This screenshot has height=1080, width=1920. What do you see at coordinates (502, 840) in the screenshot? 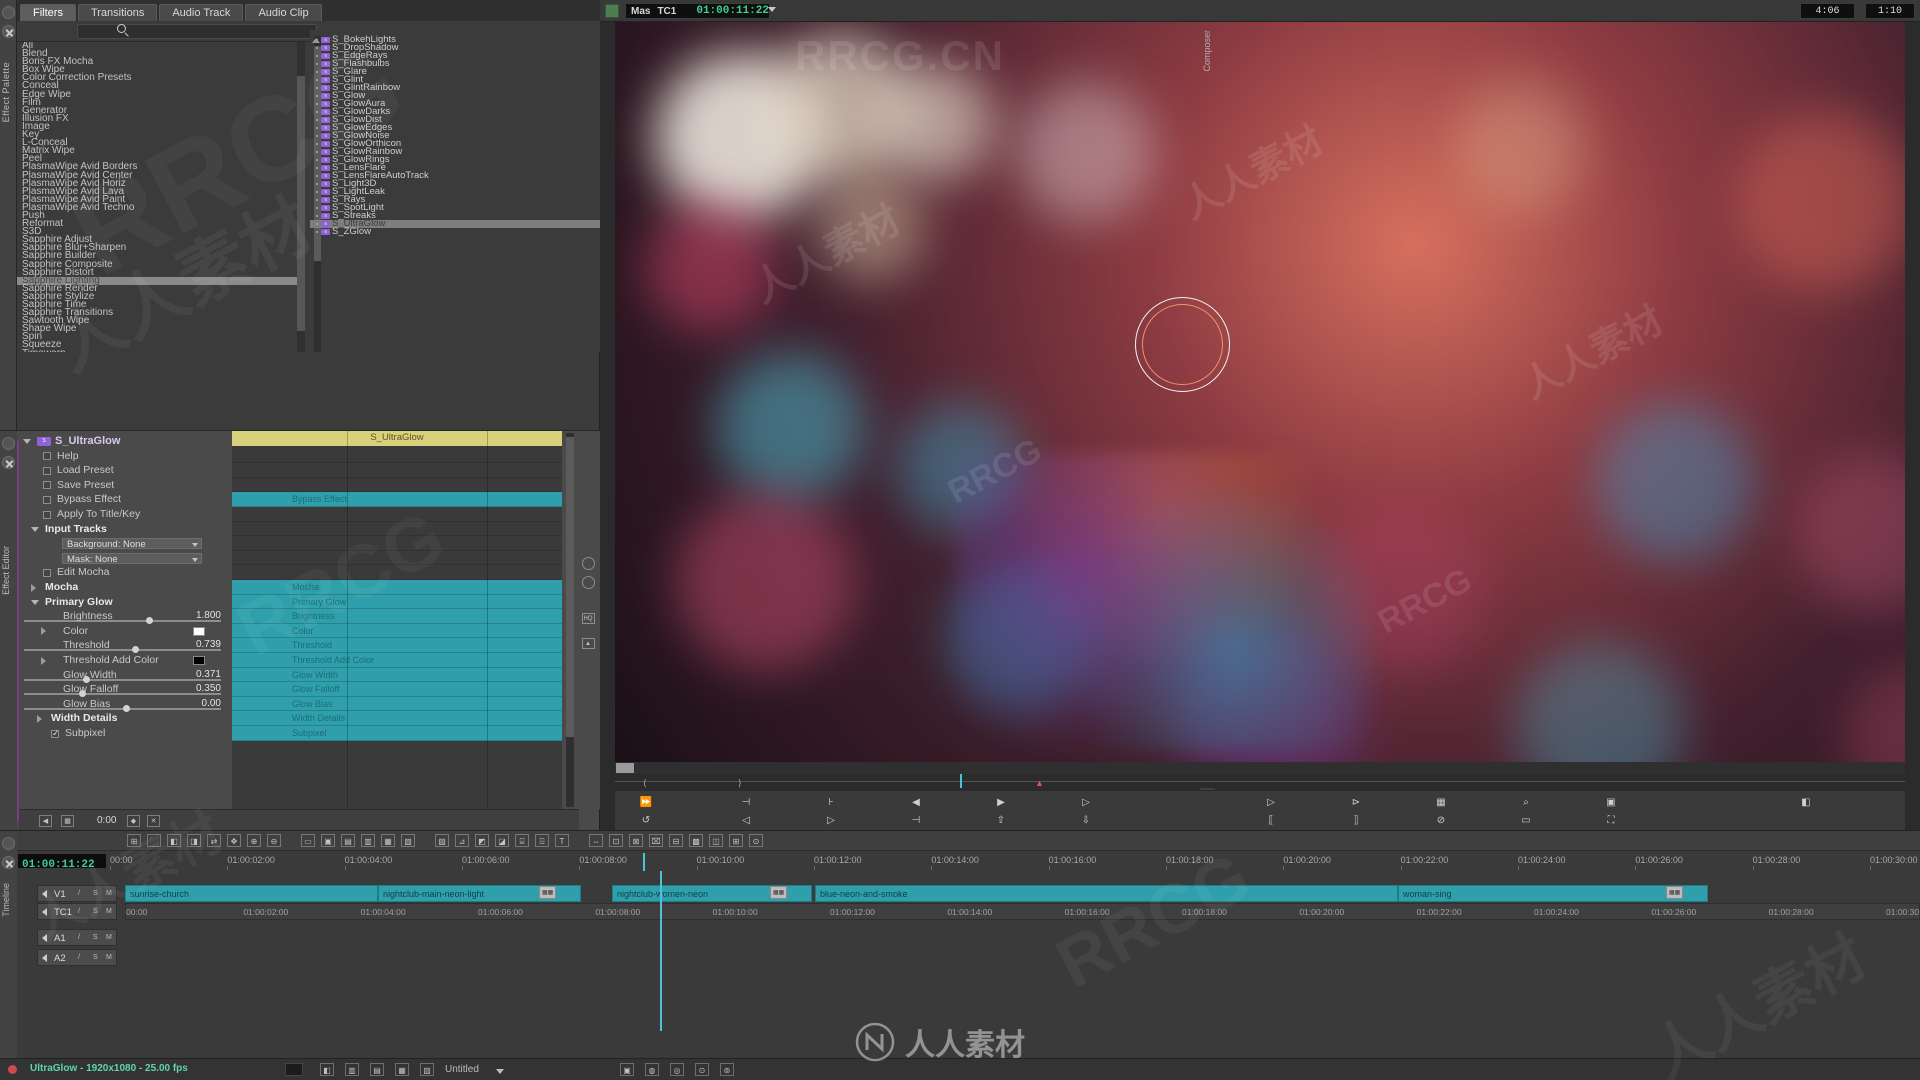
I see `timeline-tool-17: ◪` at bounding box center [502, 840].